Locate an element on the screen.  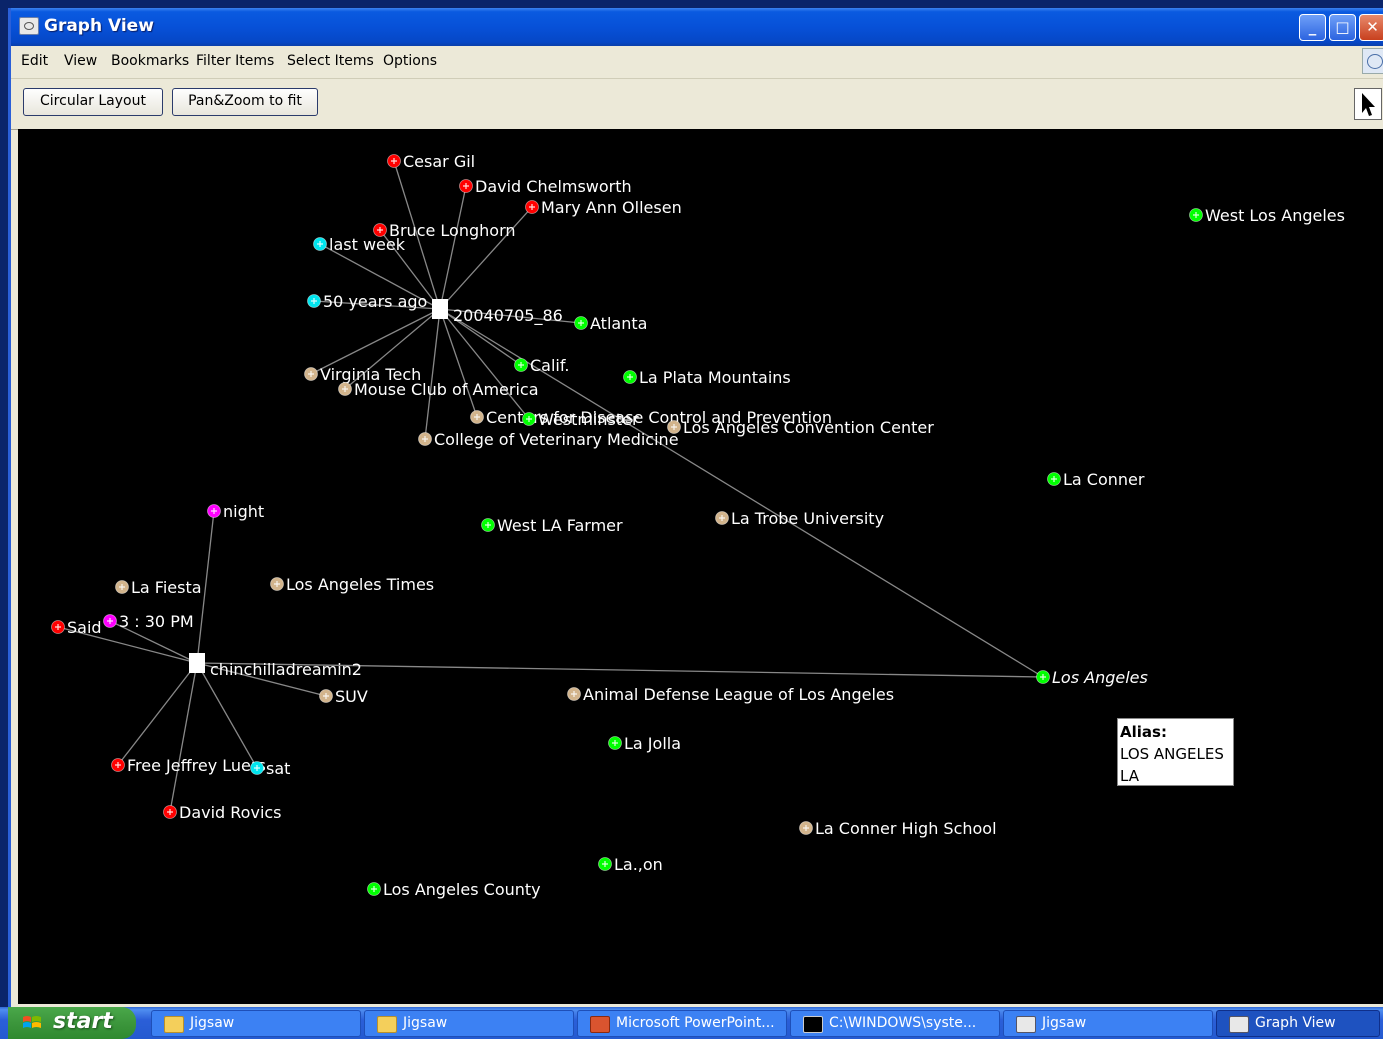
node-50-years-ago: 50 years ago is located at coordinates (367, 301).